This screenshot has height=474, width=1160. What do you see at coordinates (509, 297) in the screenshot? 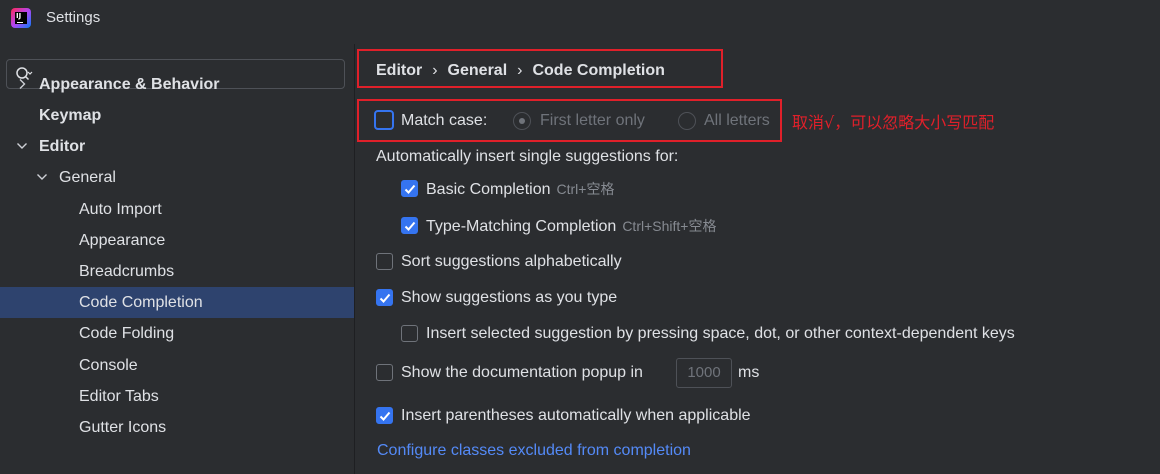
I see `show-as-type-label: Show suggestions as you type` at bounding box center [509, 297].